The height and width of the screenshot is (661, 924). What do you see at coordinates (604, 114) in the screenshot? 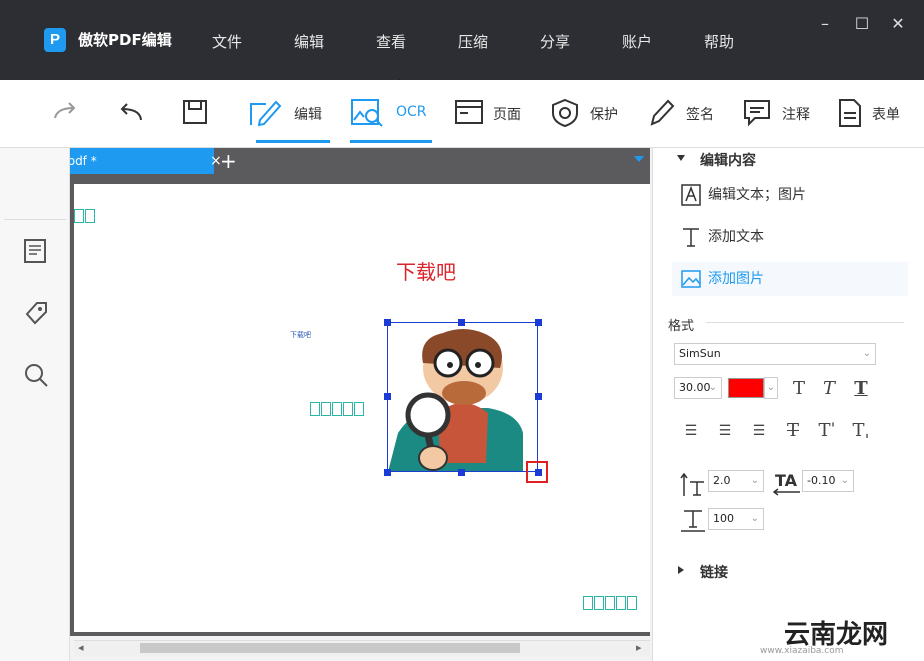
I see `toolbar-protect-label: 保护` at bounding box center [604, 114].